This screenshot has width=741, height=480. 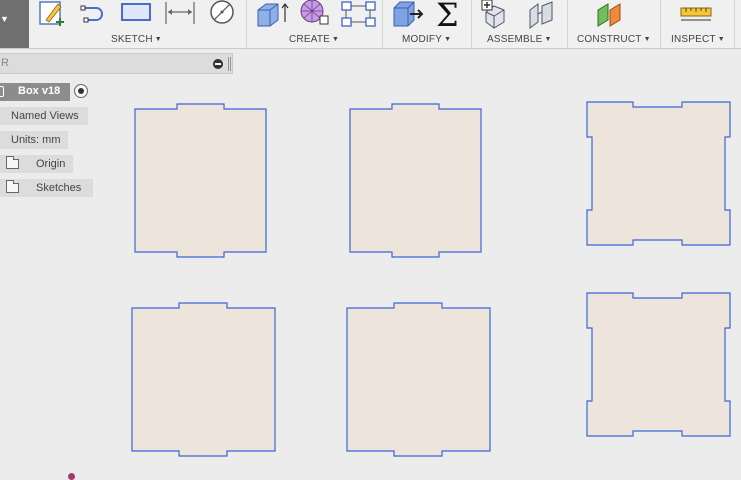 I want to click on dimension-icon, so click(x=180, y=15).